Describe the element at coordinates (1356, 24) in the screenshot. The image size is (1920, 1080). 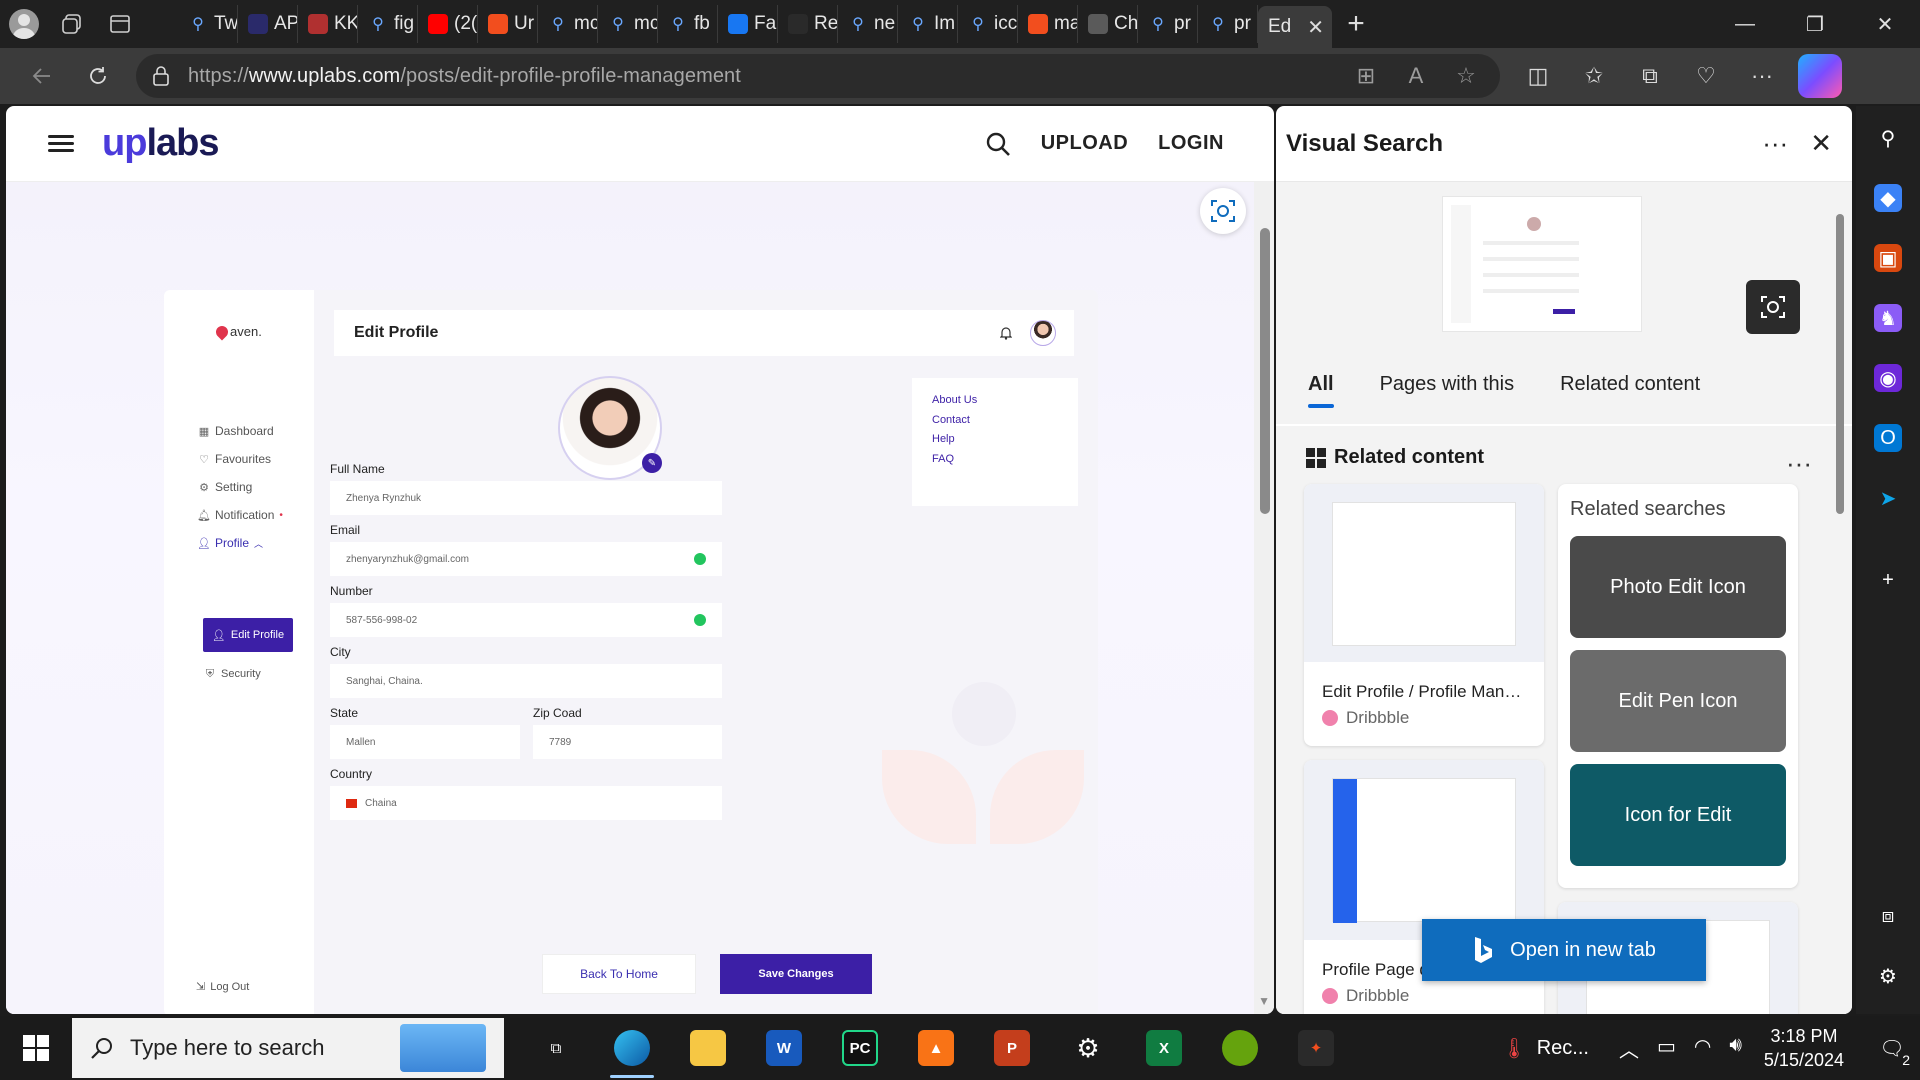
I see `new-tab-button: +` at that location.